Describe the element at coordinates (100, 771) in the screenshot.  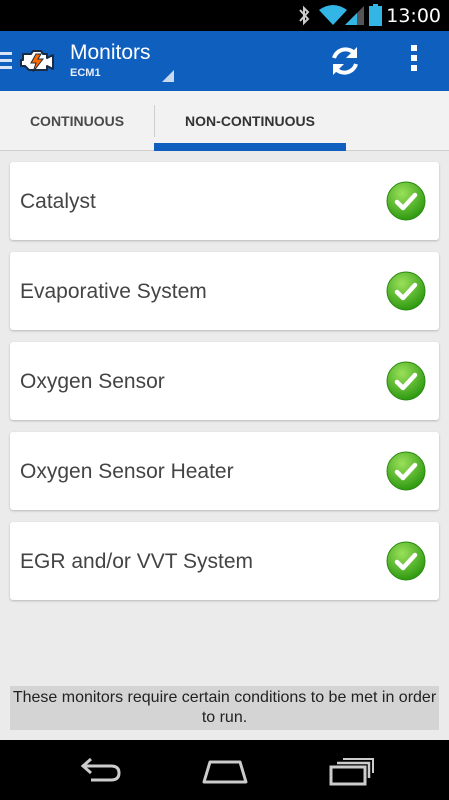
I see `back-icon` at that location.